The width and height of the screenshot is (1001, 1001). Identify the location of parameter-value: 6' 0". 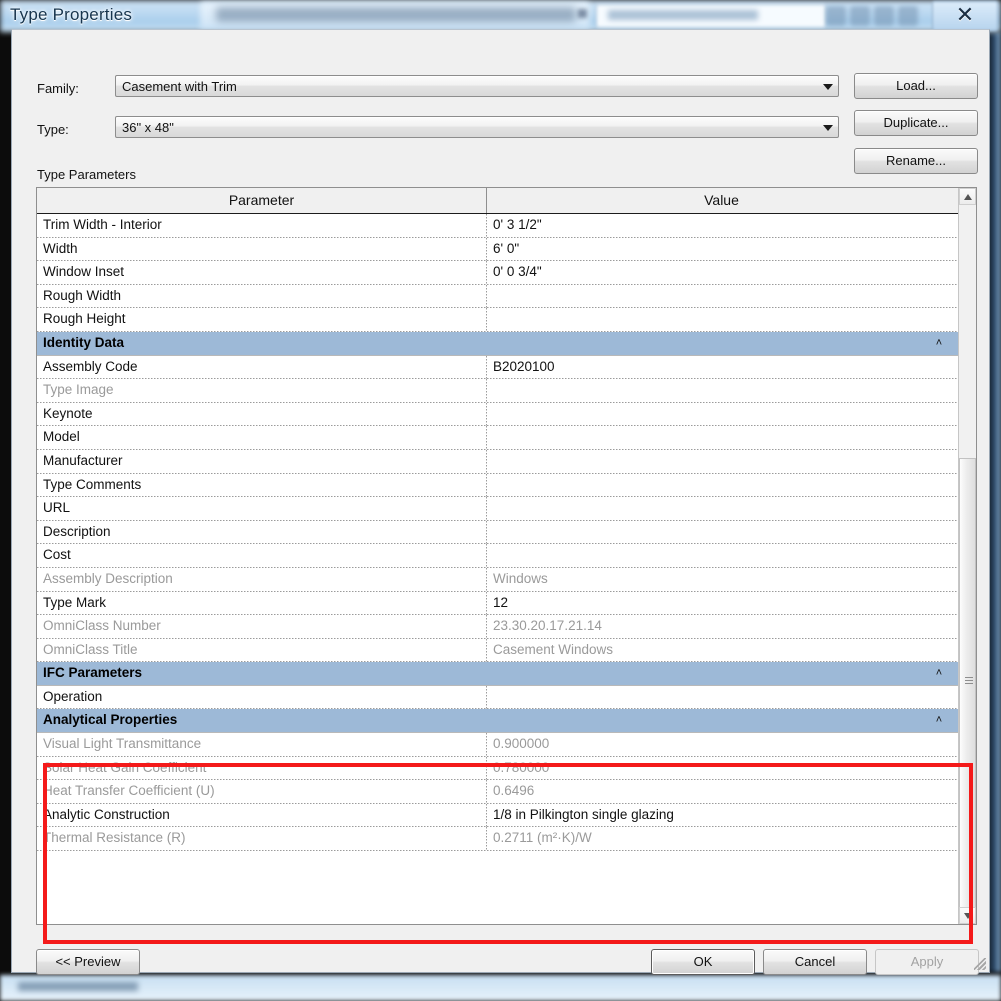
(506, 248).